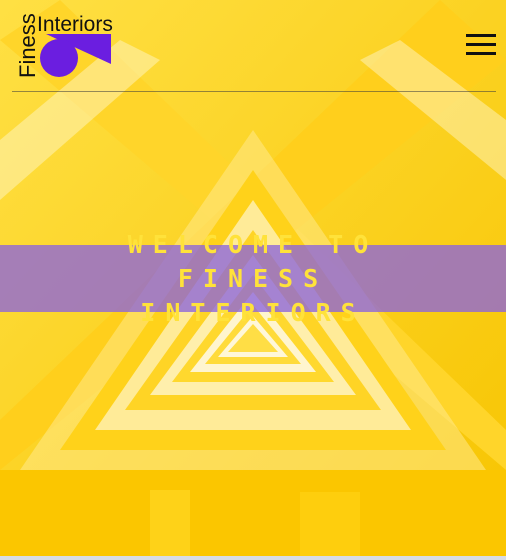 This screenshot has width=506, height=560. Describe the element at coordinates (253, 558) in the screenshot. I see `bottom-edge` at that location.